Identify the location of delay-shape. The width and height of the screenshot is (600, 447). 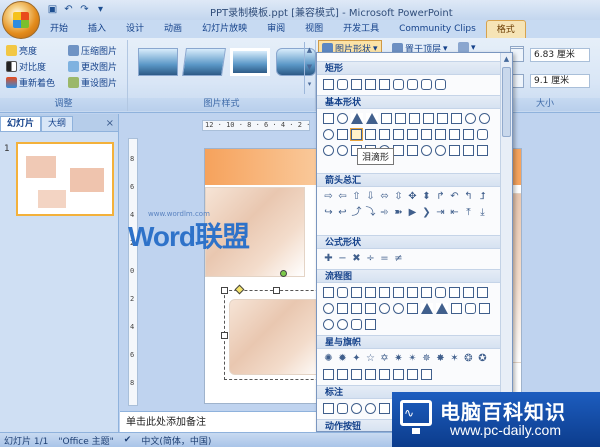
(470, 308).